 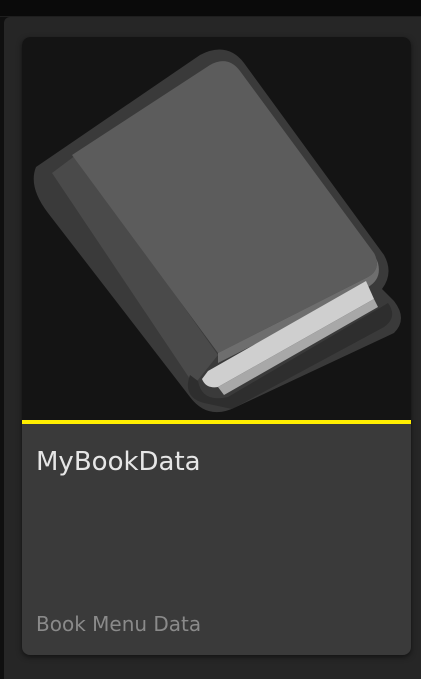 I want to click on asset-name: MyBookData, so click(x=118, y=462).